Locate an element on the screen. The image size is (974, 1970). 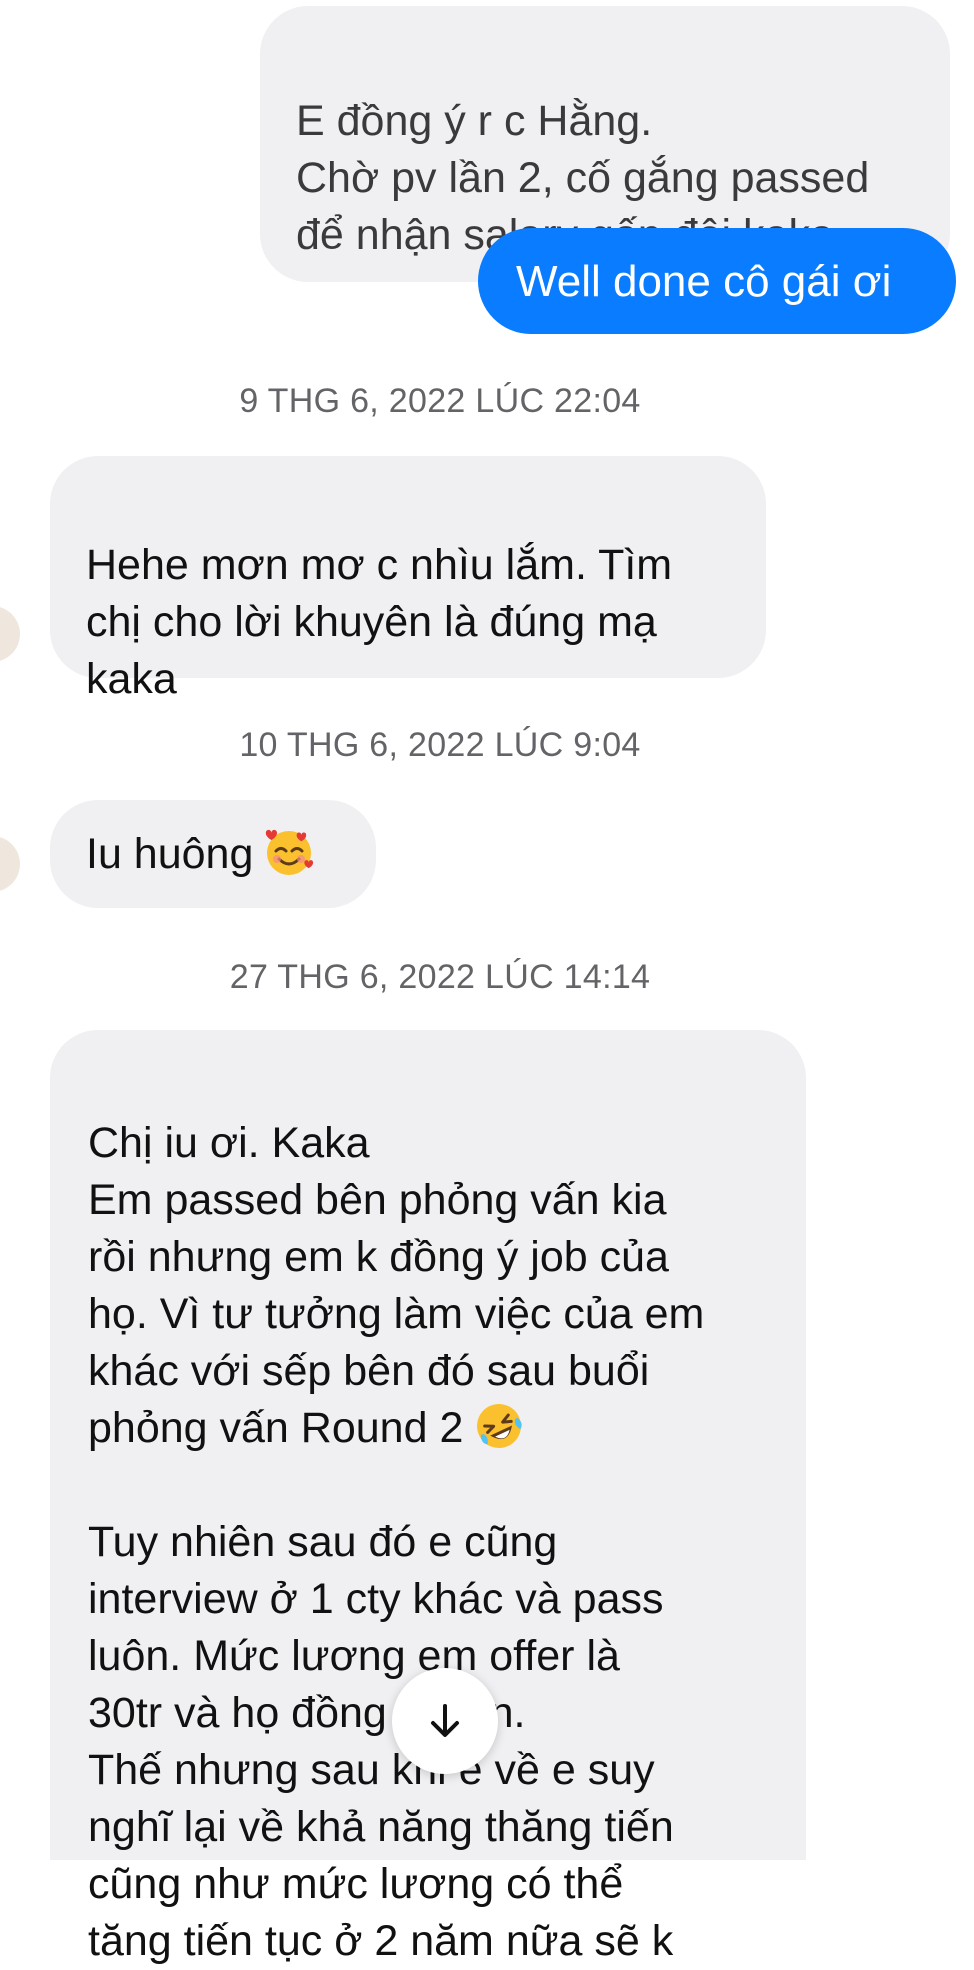
outgoing-message-bubble-accent: Well done cô gái ơi is located at coordinates (717, 281).